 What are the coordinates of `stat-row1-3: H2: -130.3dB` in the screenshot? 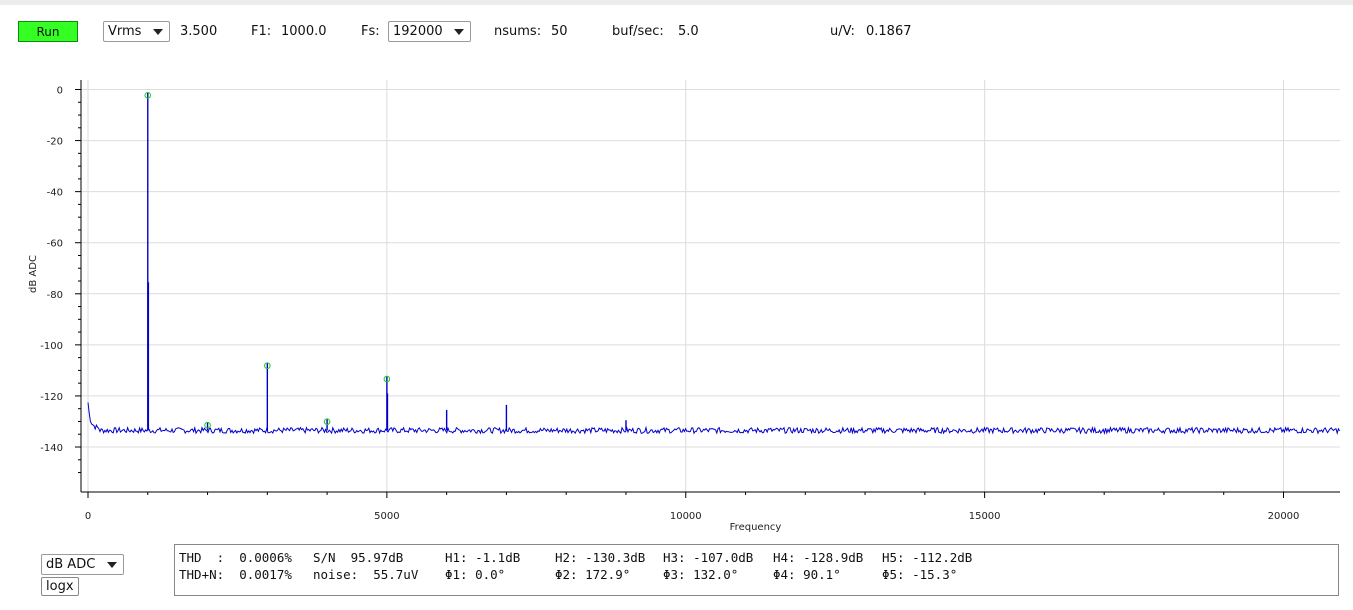 It's located at (600, 557).